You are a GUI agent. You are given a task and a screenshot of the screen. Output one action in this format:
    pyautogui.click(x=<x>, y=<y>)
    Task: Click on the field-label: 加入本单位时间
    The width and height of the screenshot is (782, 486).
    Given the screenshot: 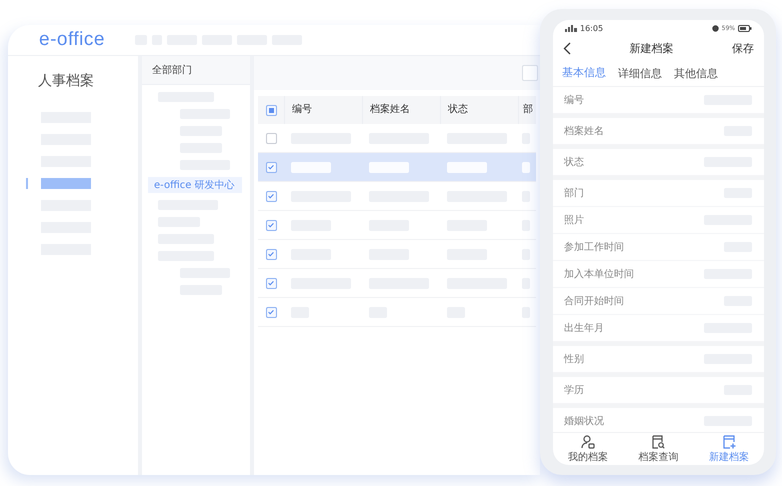 What is the action you would take?
    pyautogui.click(x=599, y=274)
    